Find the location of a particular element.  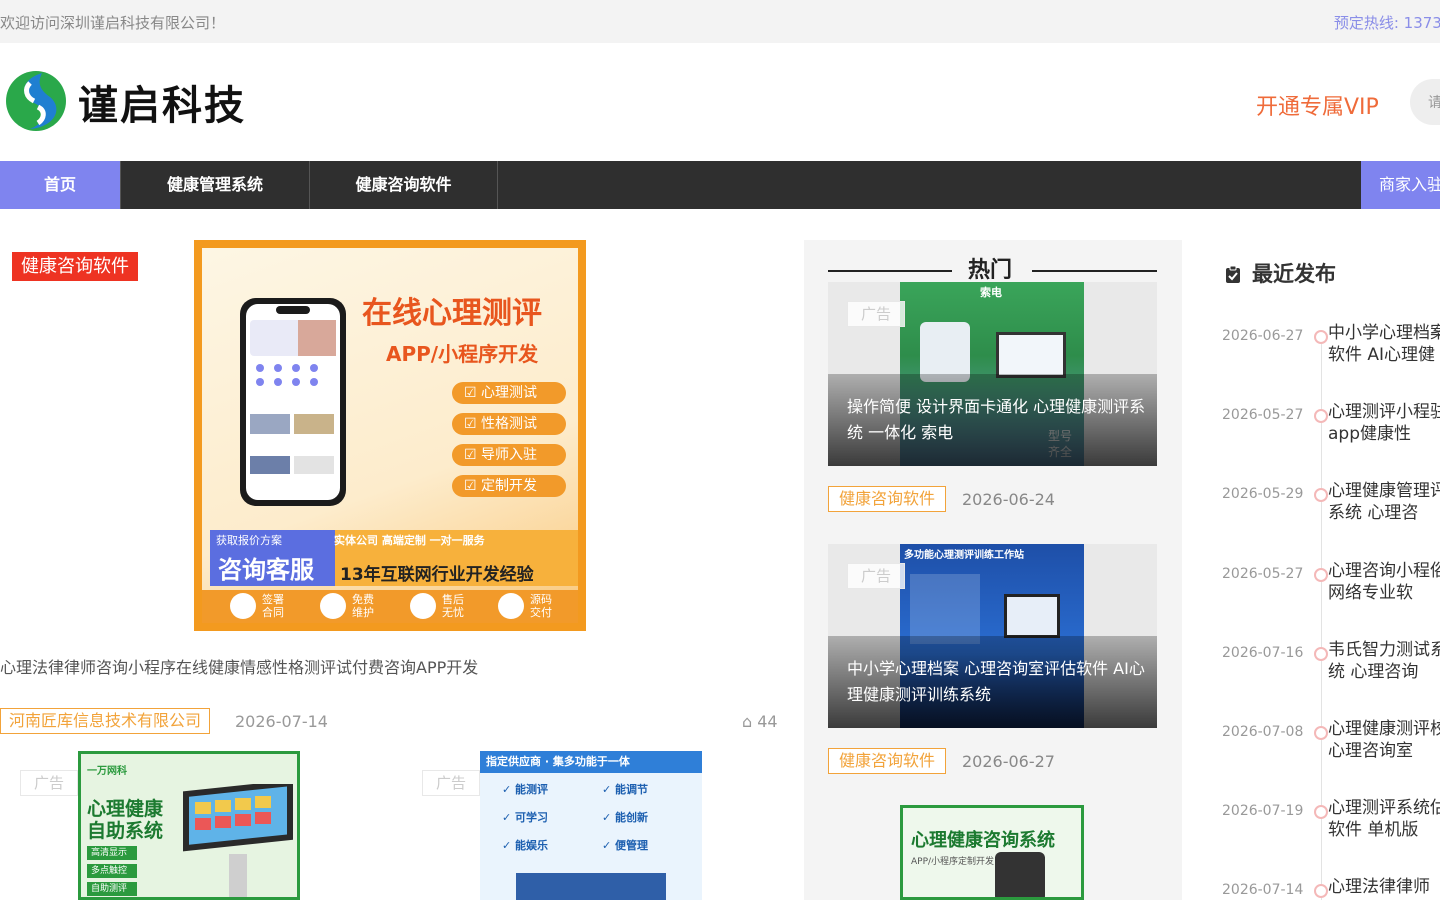

views-icon: ⌂ is located at coordinates (747, 721).